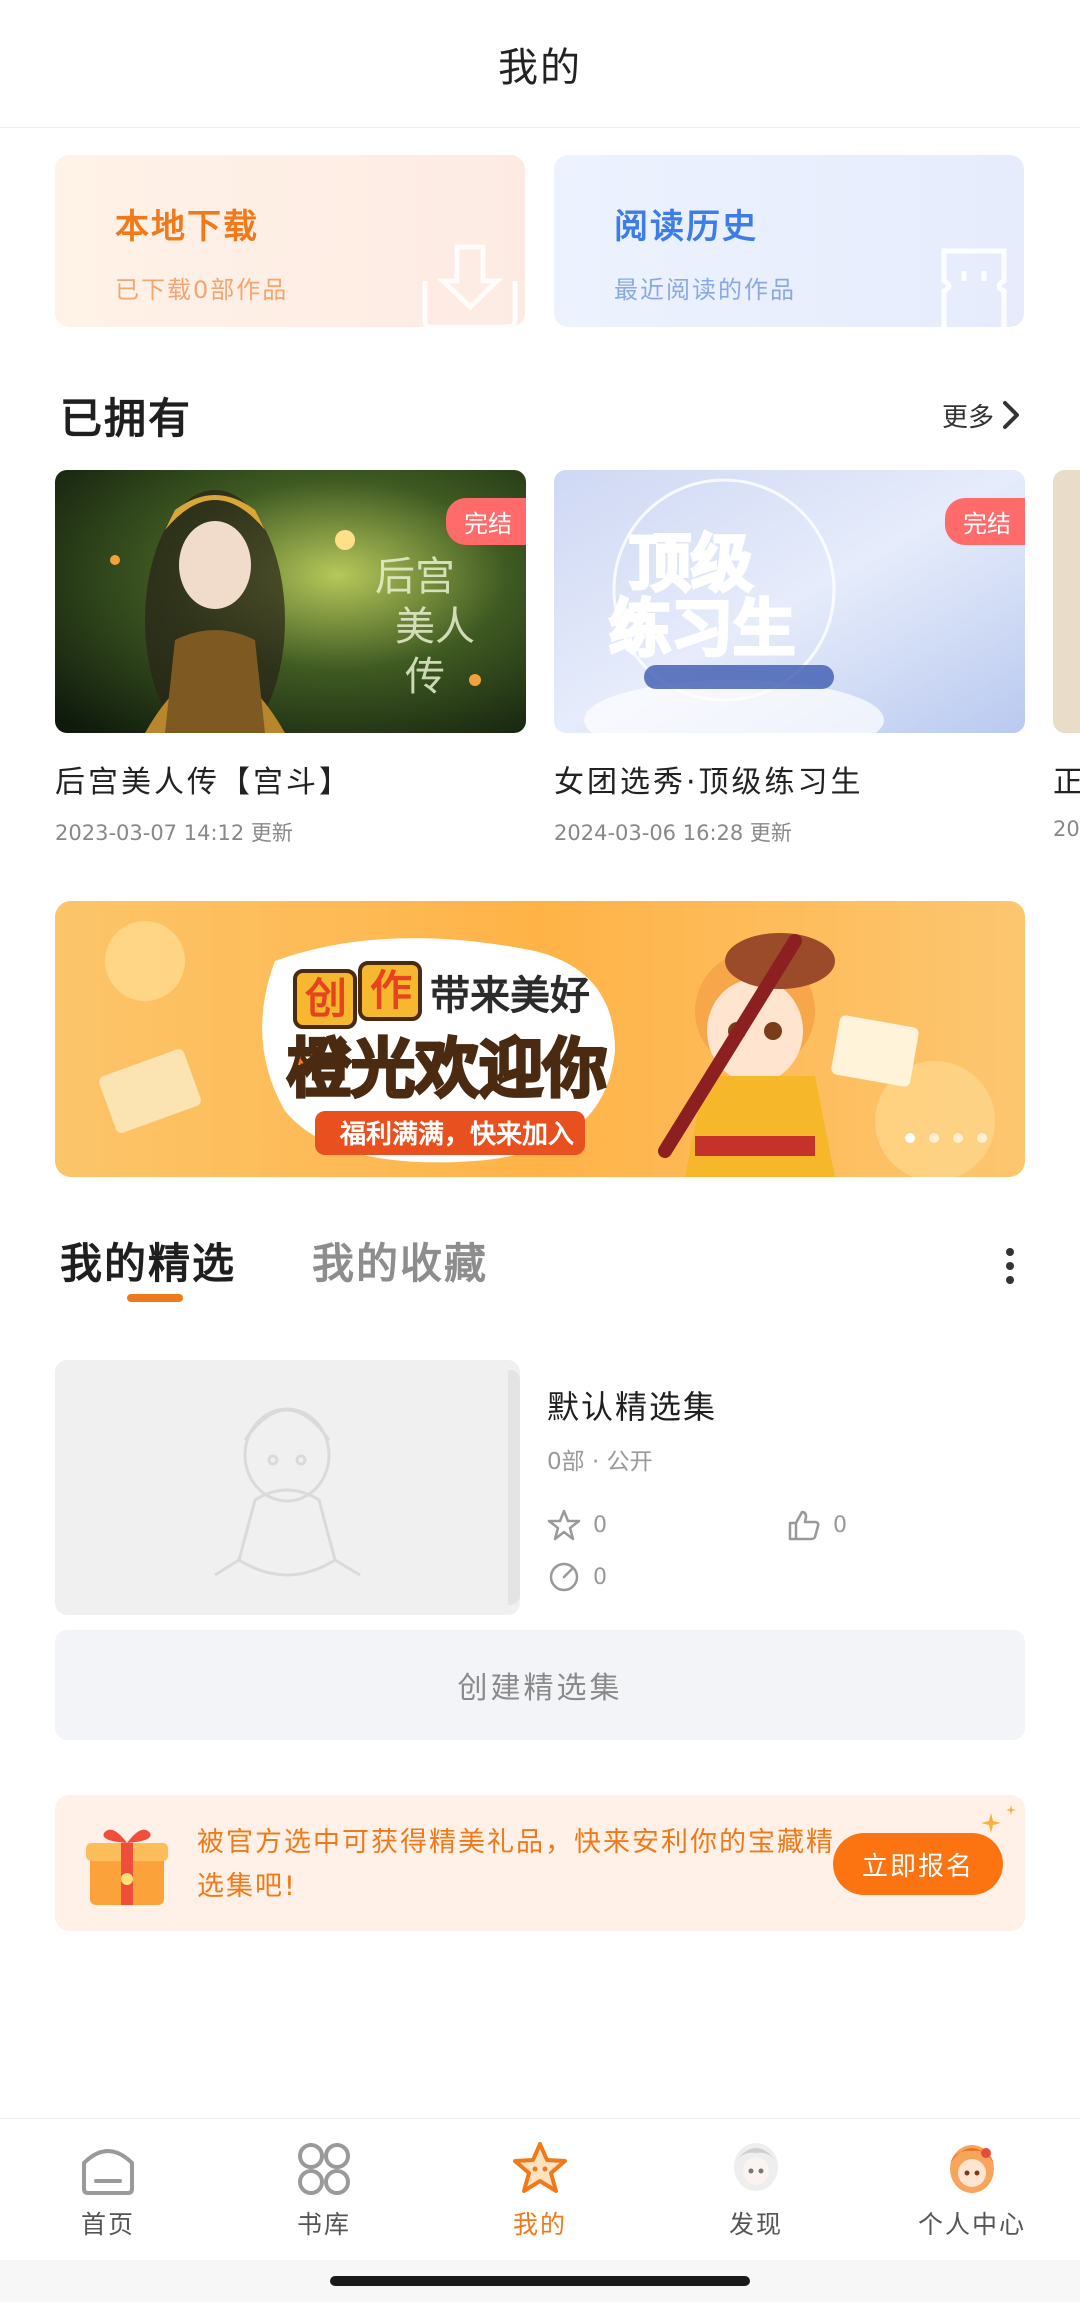 This screenshot has width=1080, height=2302. What do you see at coordinates (400, 1260) in the screenshot?
I see `tab-my-favorites: 我的收藏` at bounding box center [400, 1260].